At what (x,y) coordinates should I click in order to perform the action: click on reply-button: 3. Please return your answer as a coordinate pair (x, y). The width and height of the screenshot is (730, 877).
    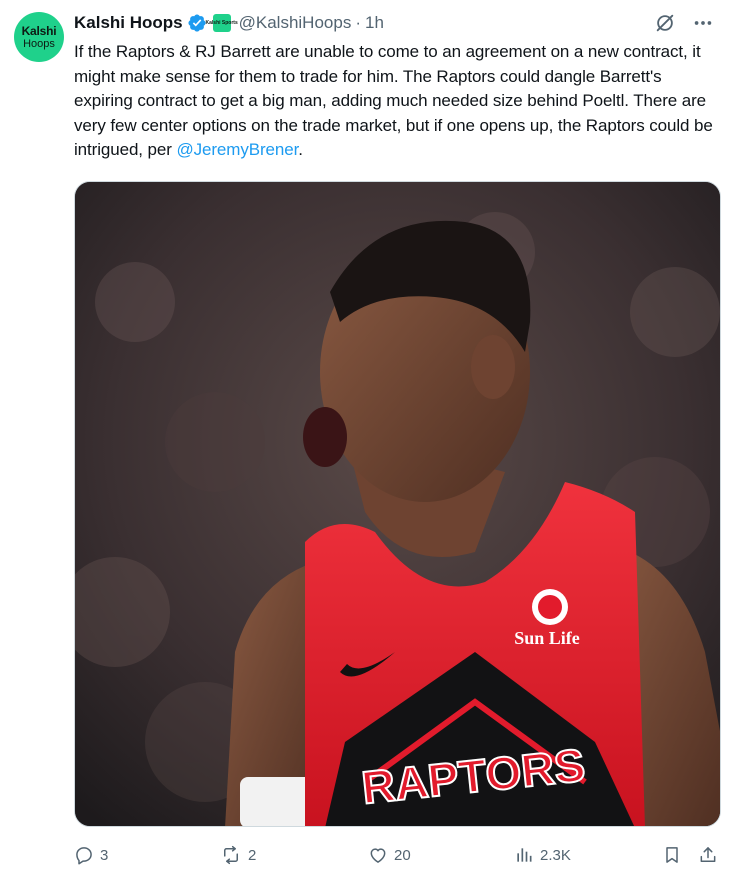
    Looking at the image, I should click on (91, 855).